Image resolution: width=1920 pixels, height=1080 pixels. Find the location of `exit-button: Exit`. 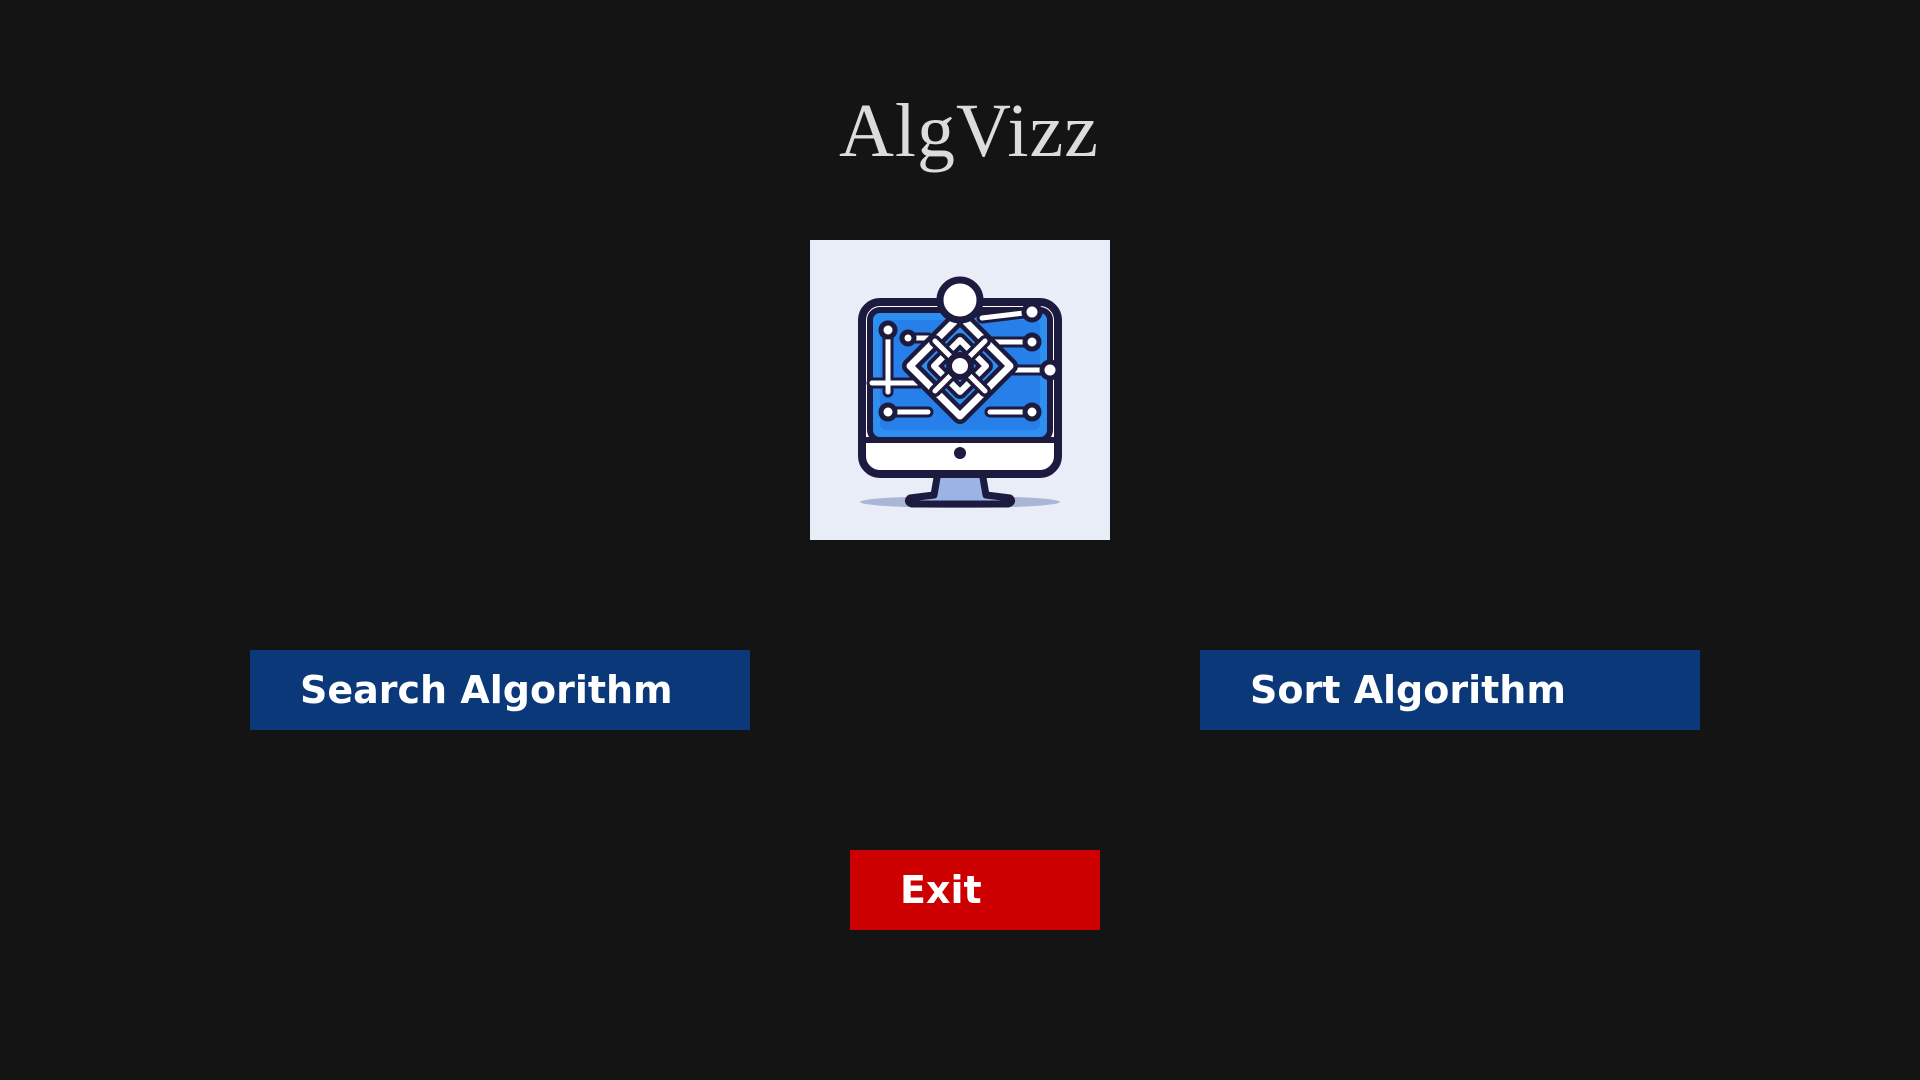

exit-button: Exit is located at coordinates (975, 890).